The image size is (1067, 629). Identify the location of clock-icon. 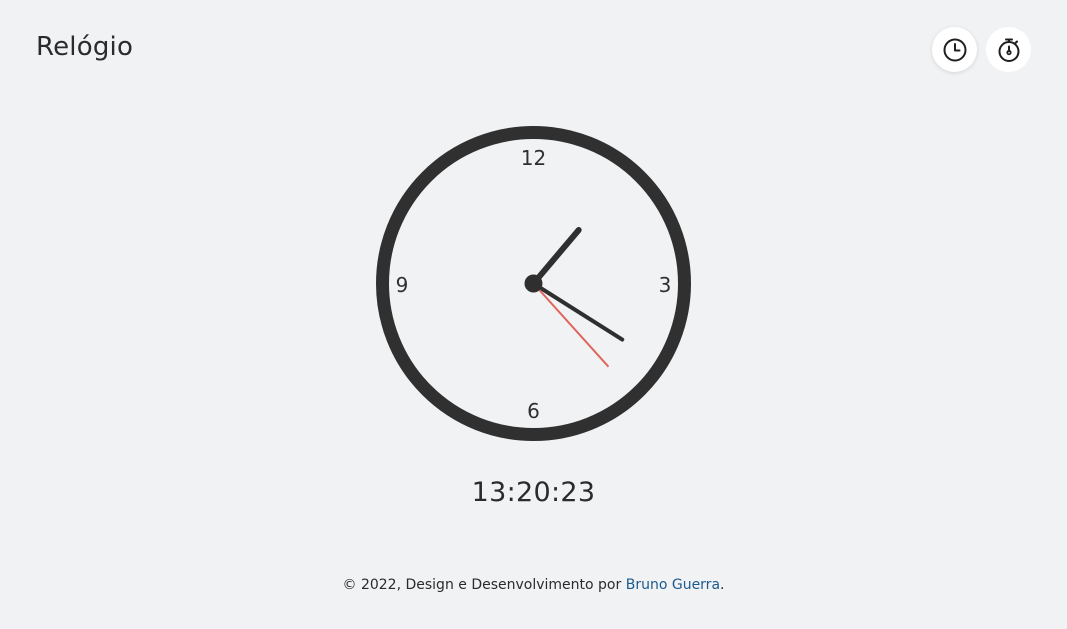
(955, 50).